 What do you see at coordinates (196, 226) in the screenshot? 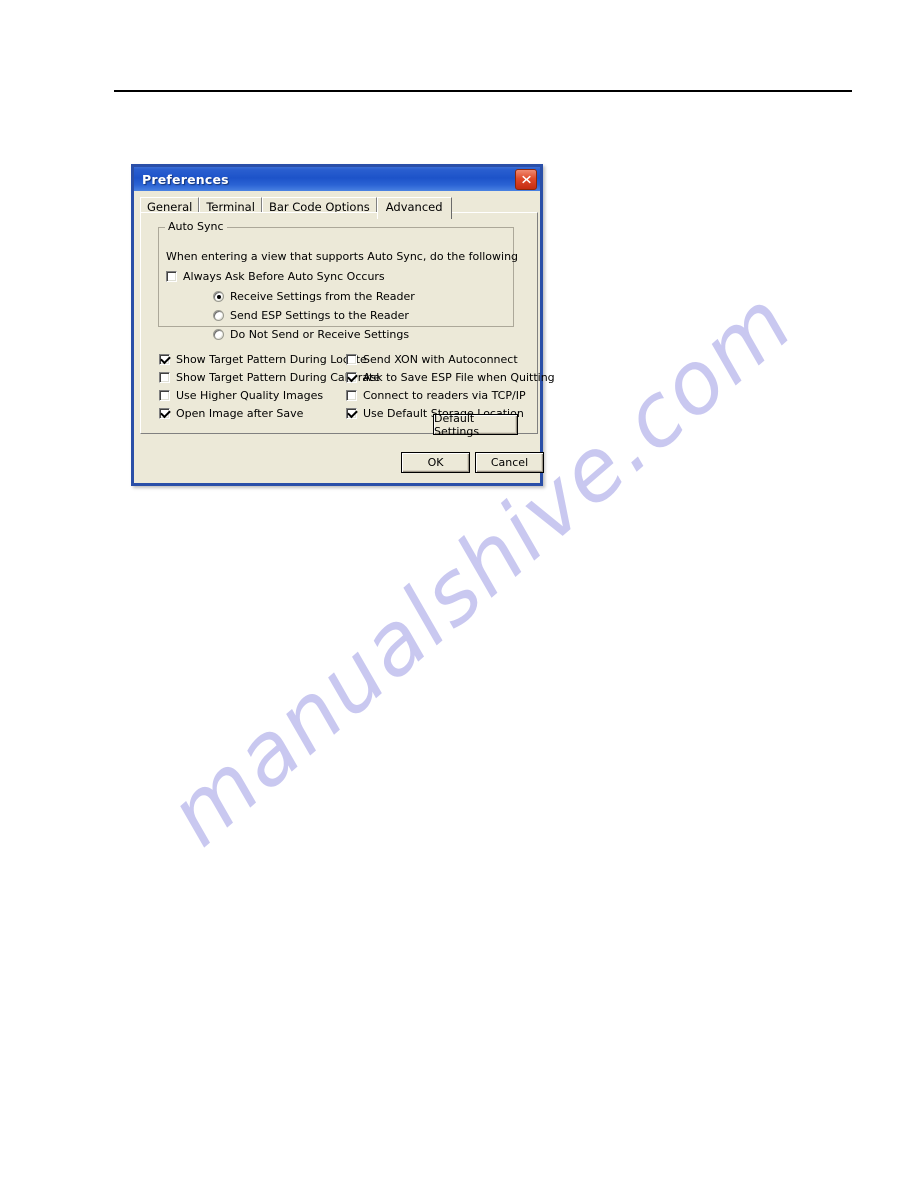
I see `auto-sync-legend: Auto Sync` at bounding box center [196, 226].